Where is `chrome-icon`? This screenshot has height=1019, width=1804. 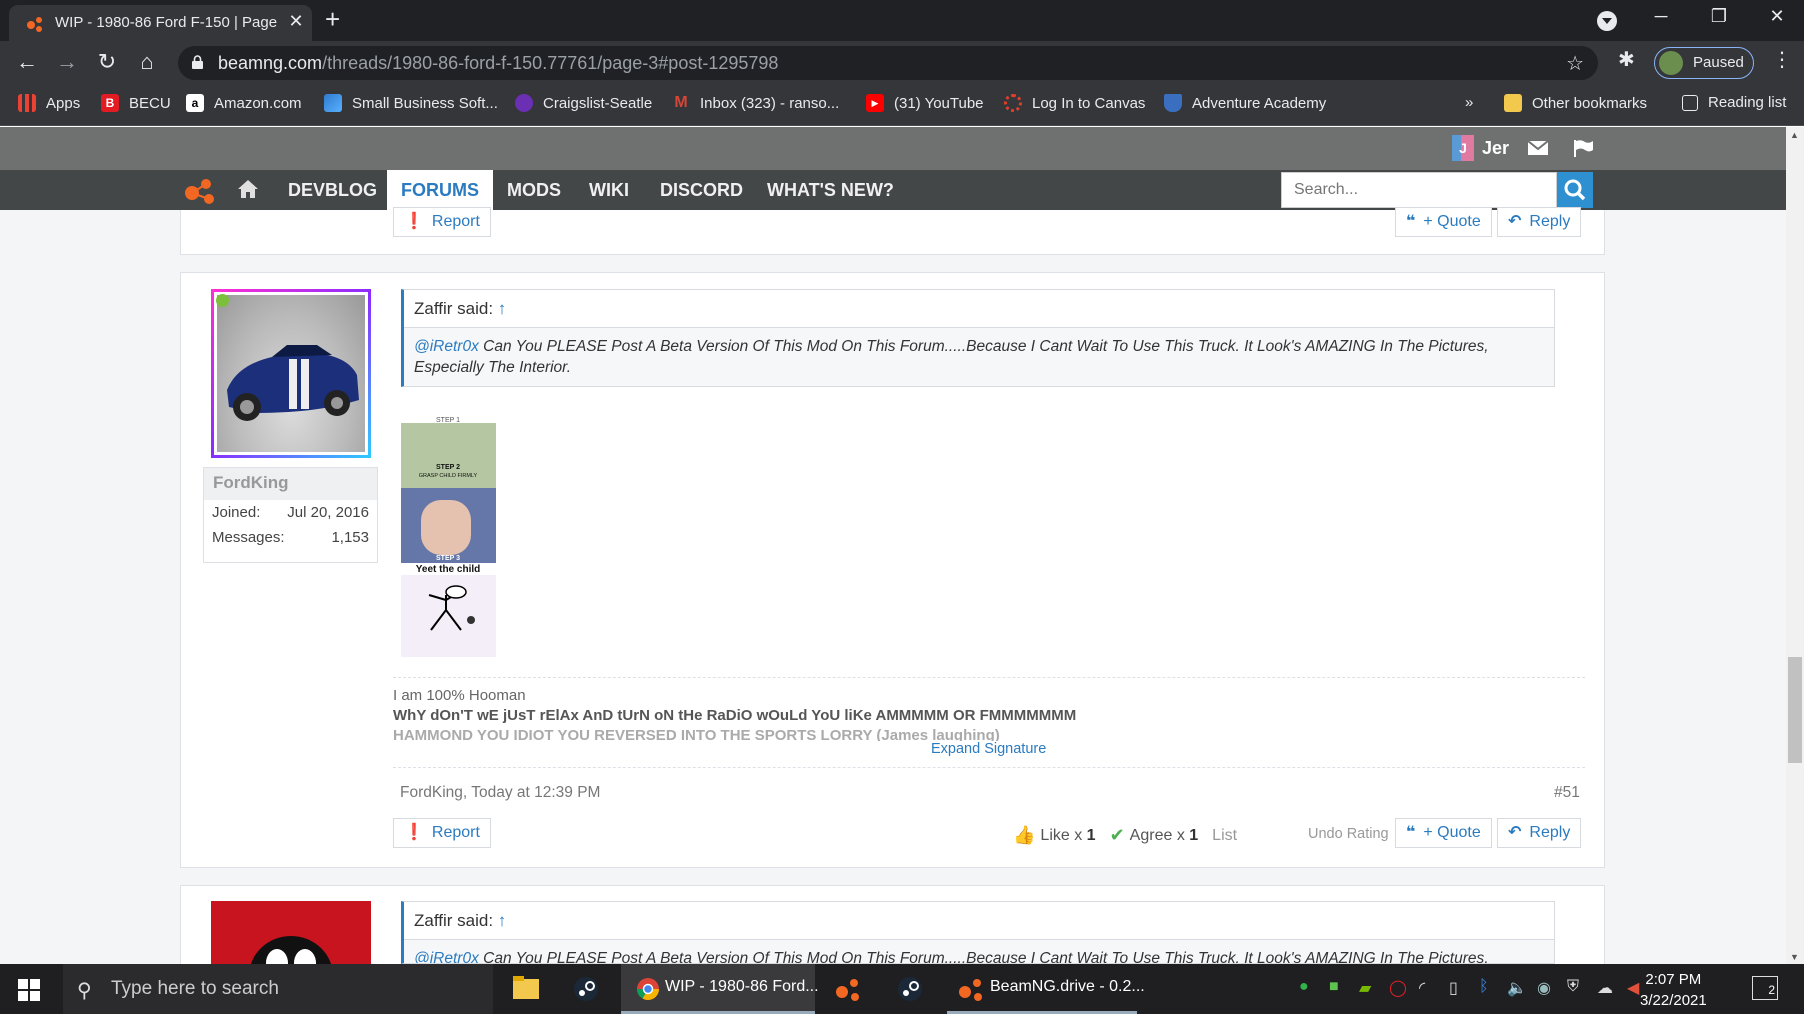 chrome-icon is located at coordinates (648, 989).